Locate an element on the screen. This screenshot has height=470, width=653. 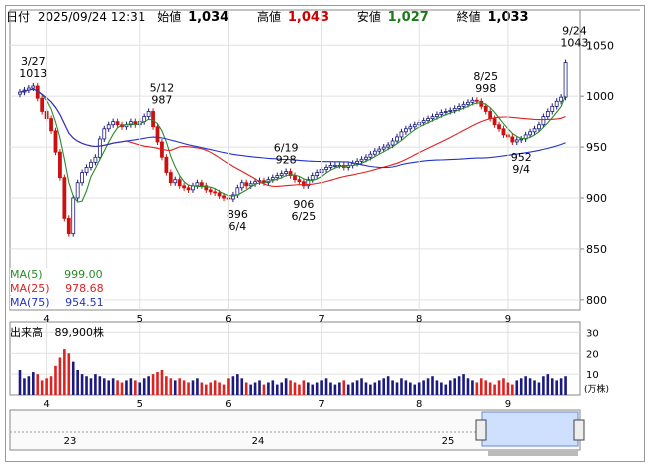
annotation-date: 9/4 is located at coordinates (521, 169).